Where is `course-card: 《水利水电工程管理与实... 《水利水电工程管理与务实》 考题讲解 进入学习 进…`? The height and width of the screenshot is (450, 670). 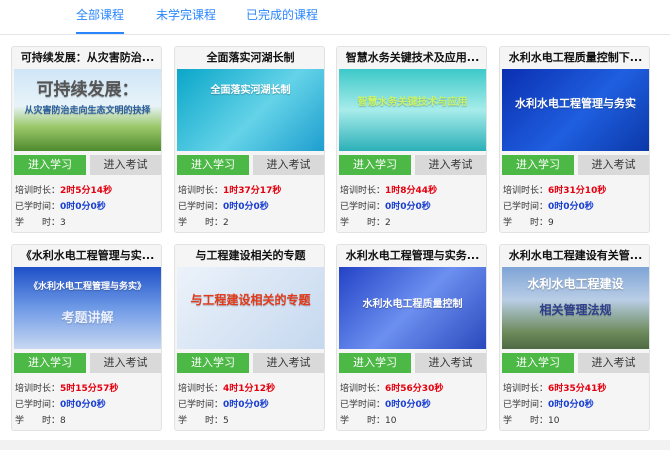 course-card: 《水利水电工程管理与实... 《水利水电工程管理与务实》 考题讲解 进入学习 进… is located at coordinates (86, 337).